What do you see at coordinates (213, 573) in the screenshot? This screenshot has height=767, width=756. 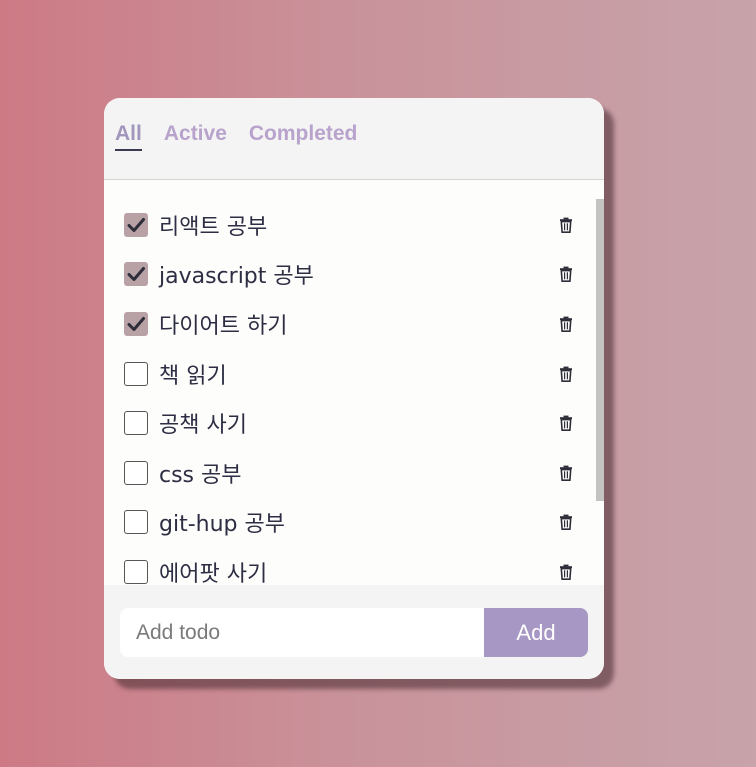 I see `todo-text: 에어팟 사기` at bounding box center [213, 573].